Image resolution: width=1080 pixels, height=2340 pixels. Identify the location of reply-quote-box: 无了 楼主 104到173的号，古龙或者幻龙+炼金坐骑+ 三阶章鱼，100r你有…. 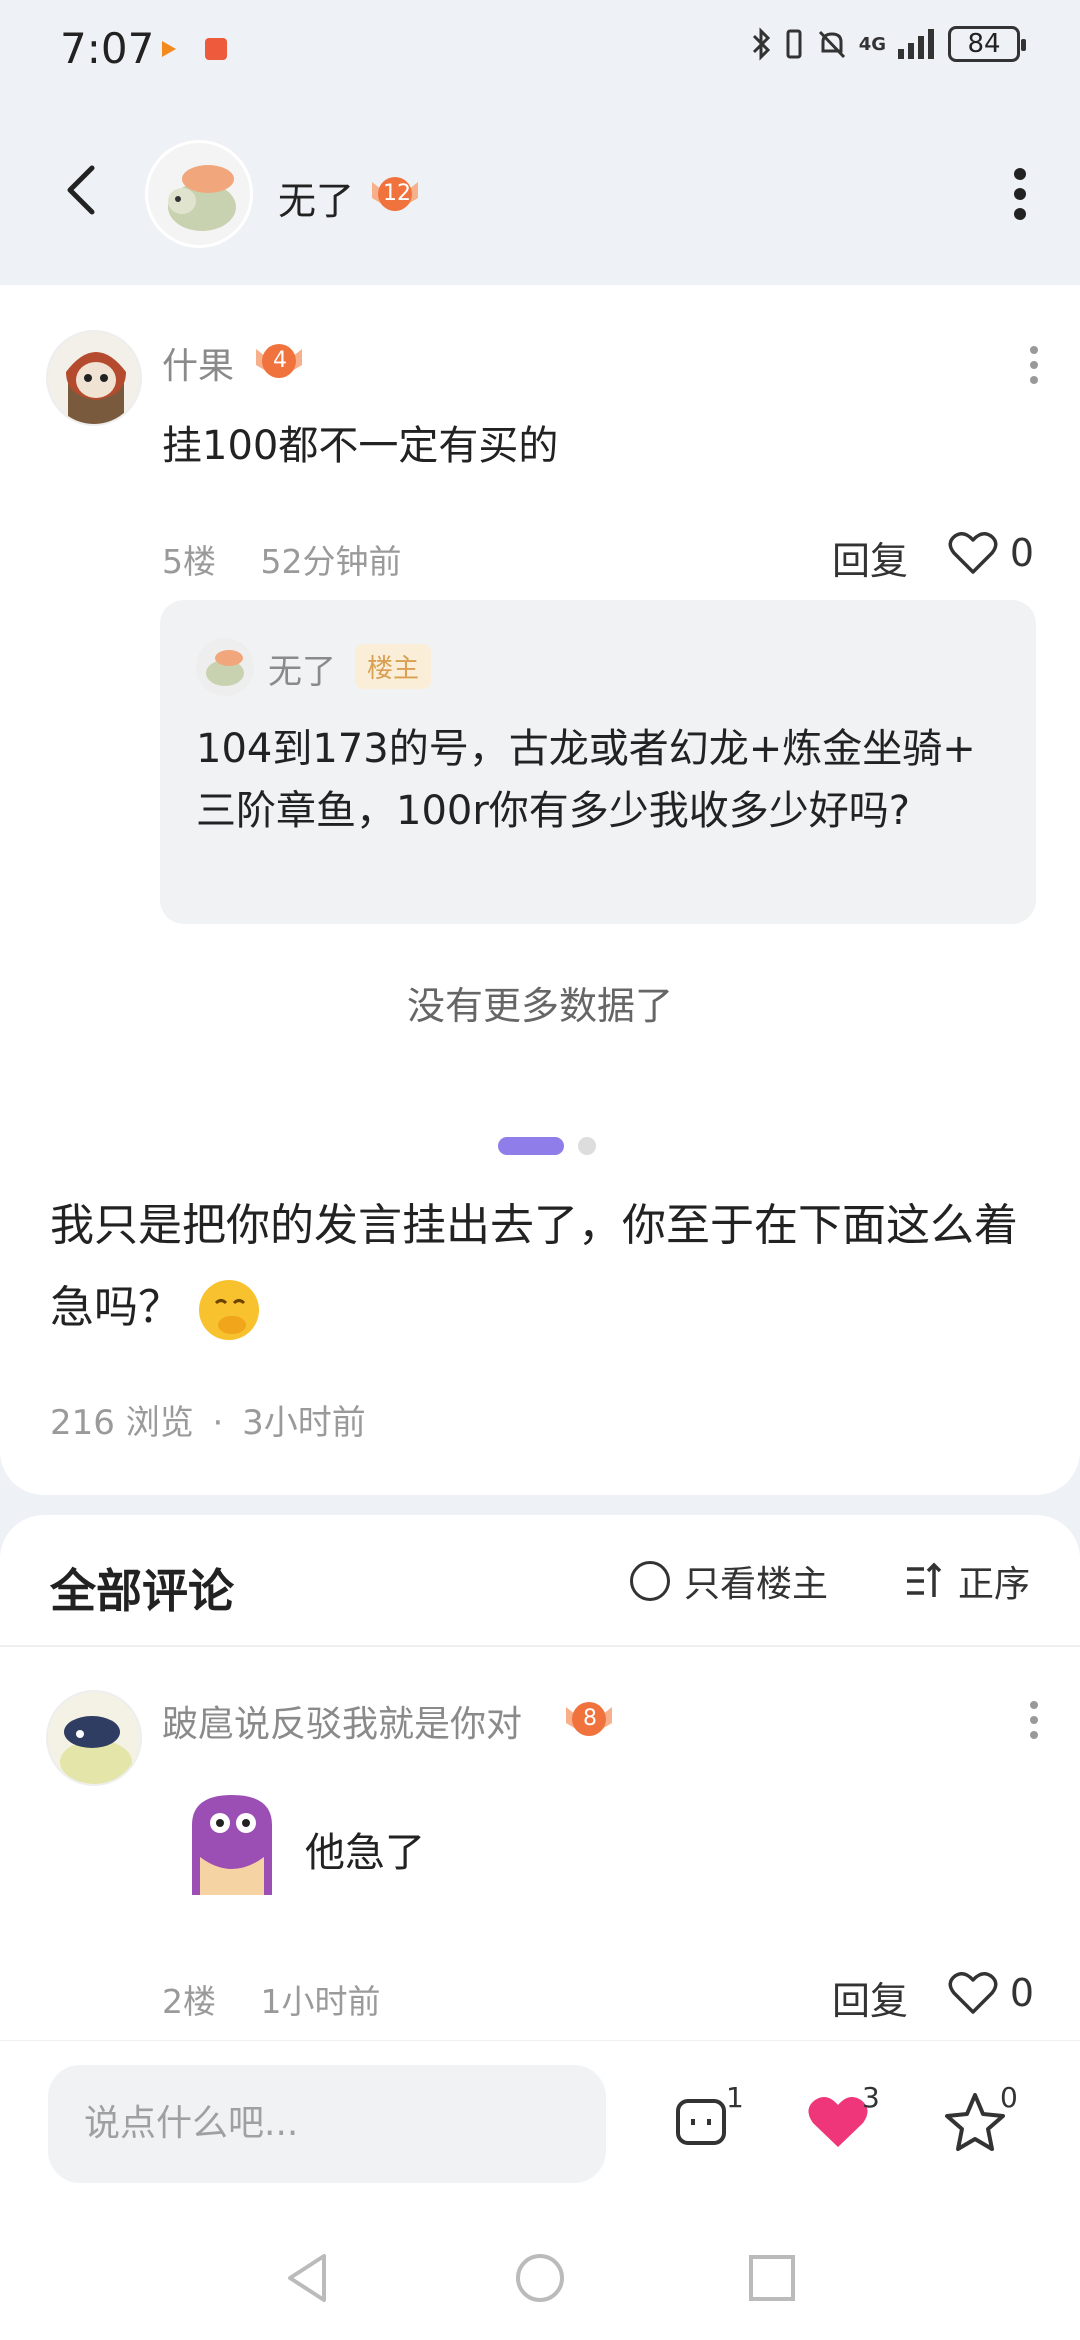
(598, 762).